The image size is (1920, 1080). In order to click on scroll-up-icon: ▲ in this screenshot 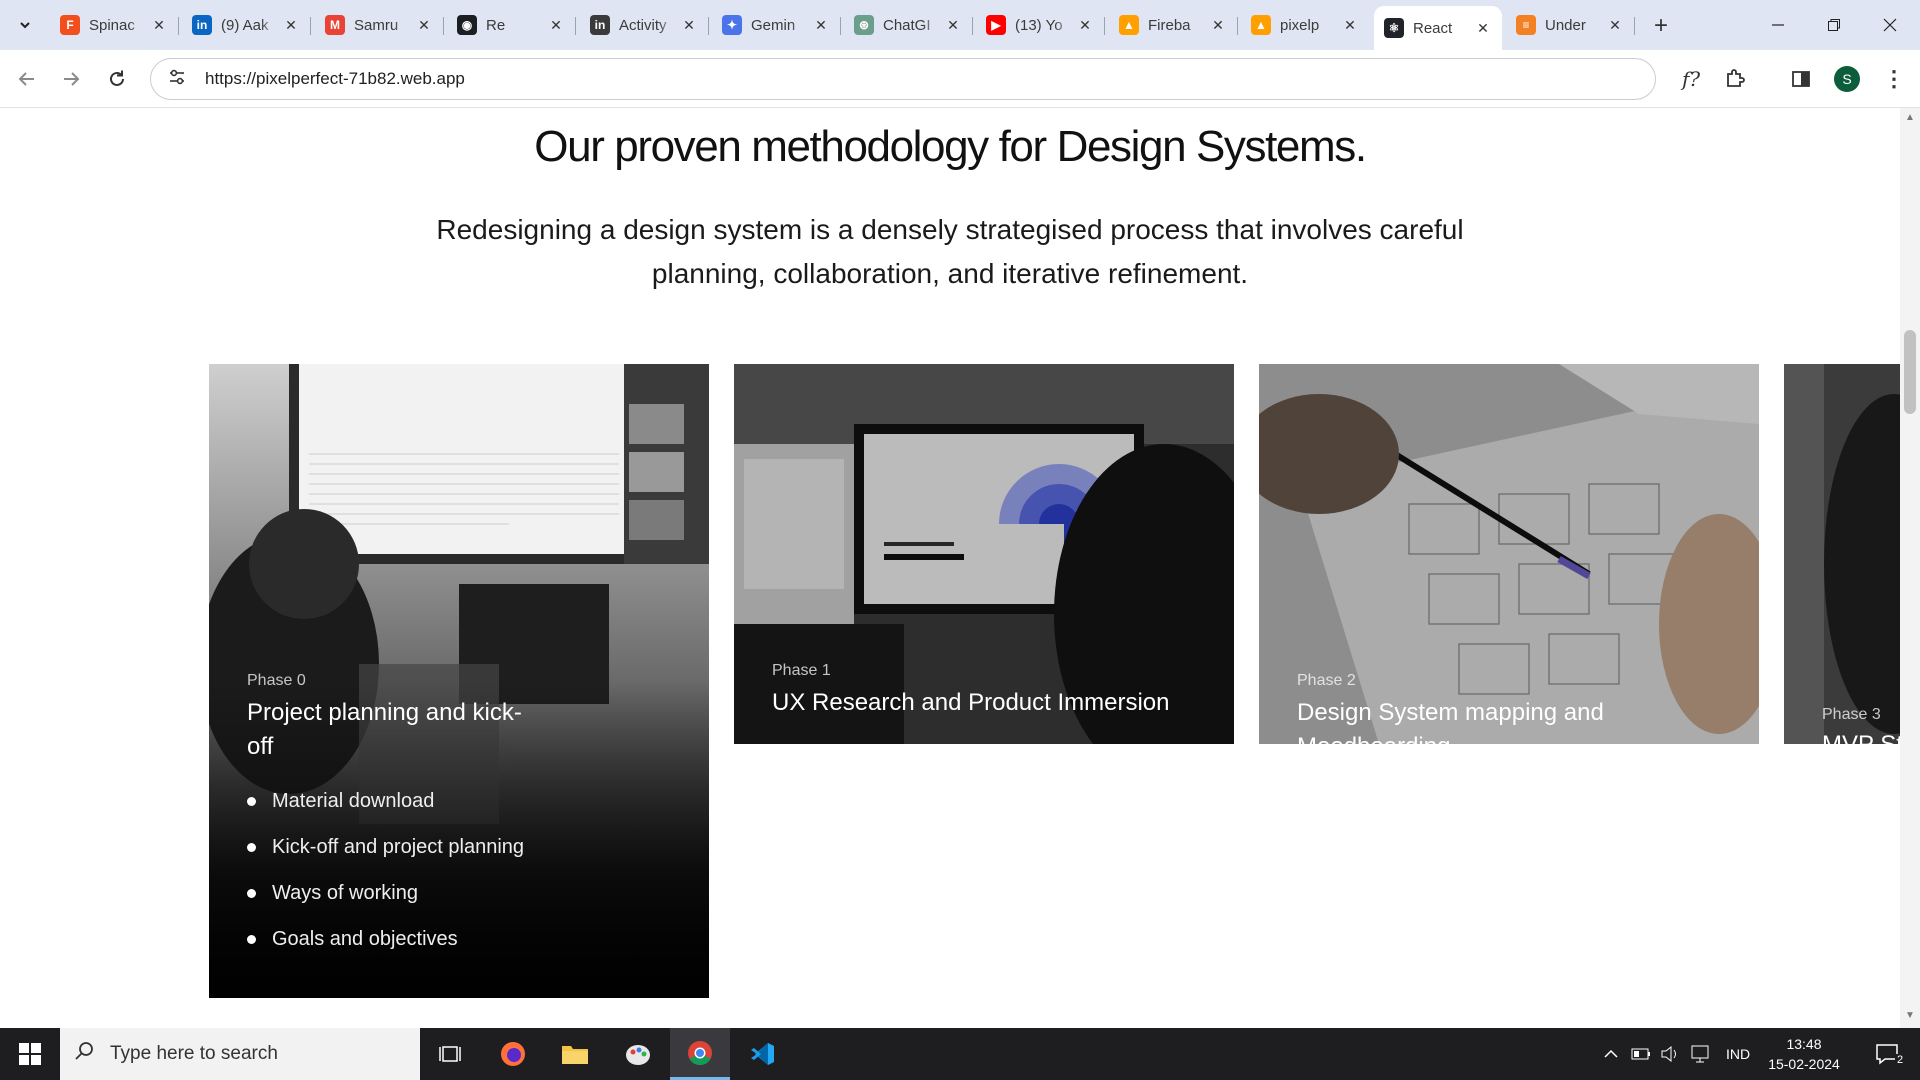, I will do `click(1910, 120)`.